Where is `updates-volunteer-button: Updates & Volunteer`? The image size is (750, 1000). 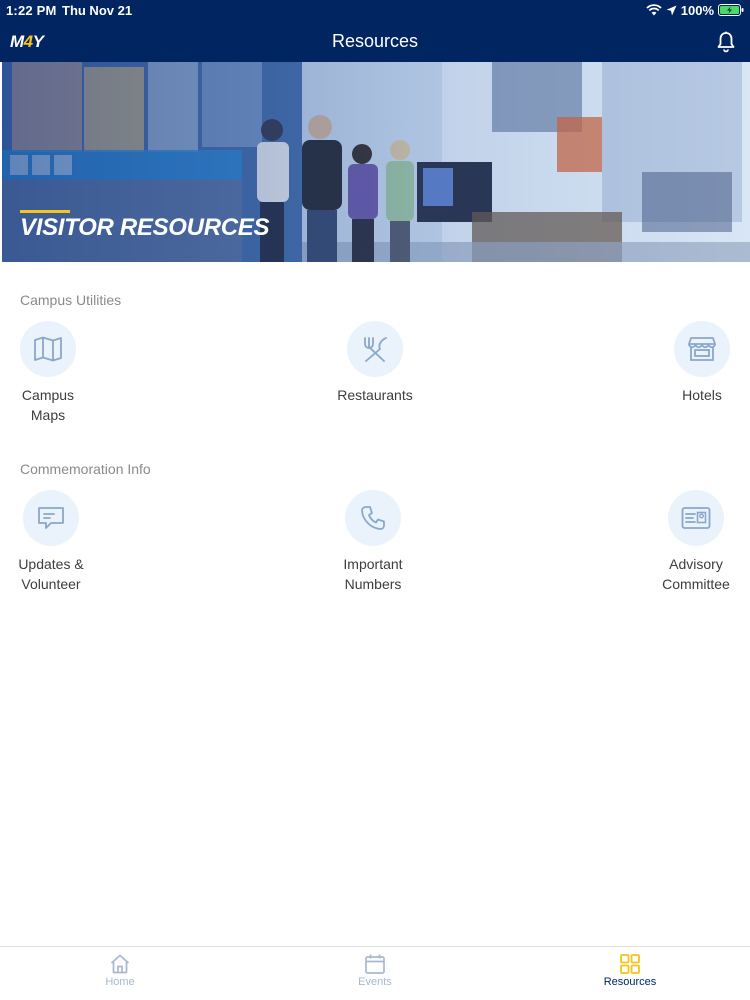
updates-volunteer-button: Updates & Volunteer is located at coordinates (55, 542).